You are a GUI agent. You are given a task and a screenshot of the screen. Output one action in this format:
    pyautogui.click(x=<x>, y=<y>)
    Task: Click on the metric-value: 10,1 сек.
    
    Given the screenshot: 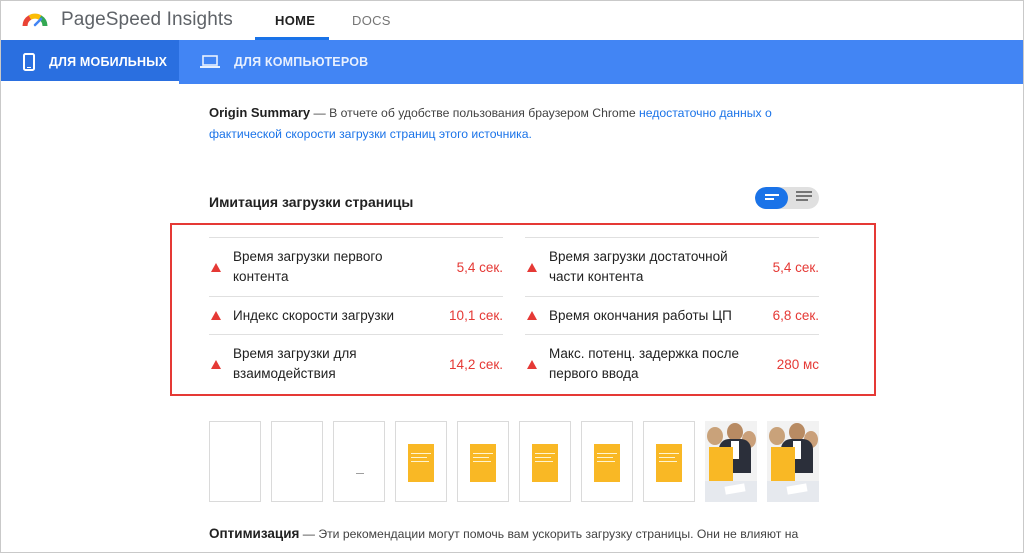 What is the action you would take?
    pyautogui.click(x=476, y=315)
    